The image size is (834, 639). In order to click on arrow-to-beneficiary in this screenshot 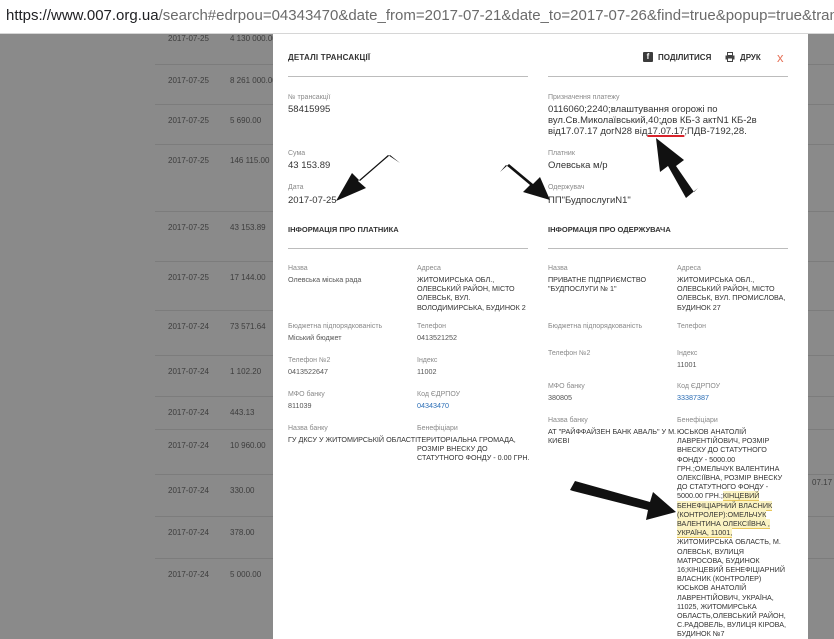, I will do `click(623, 500)`.